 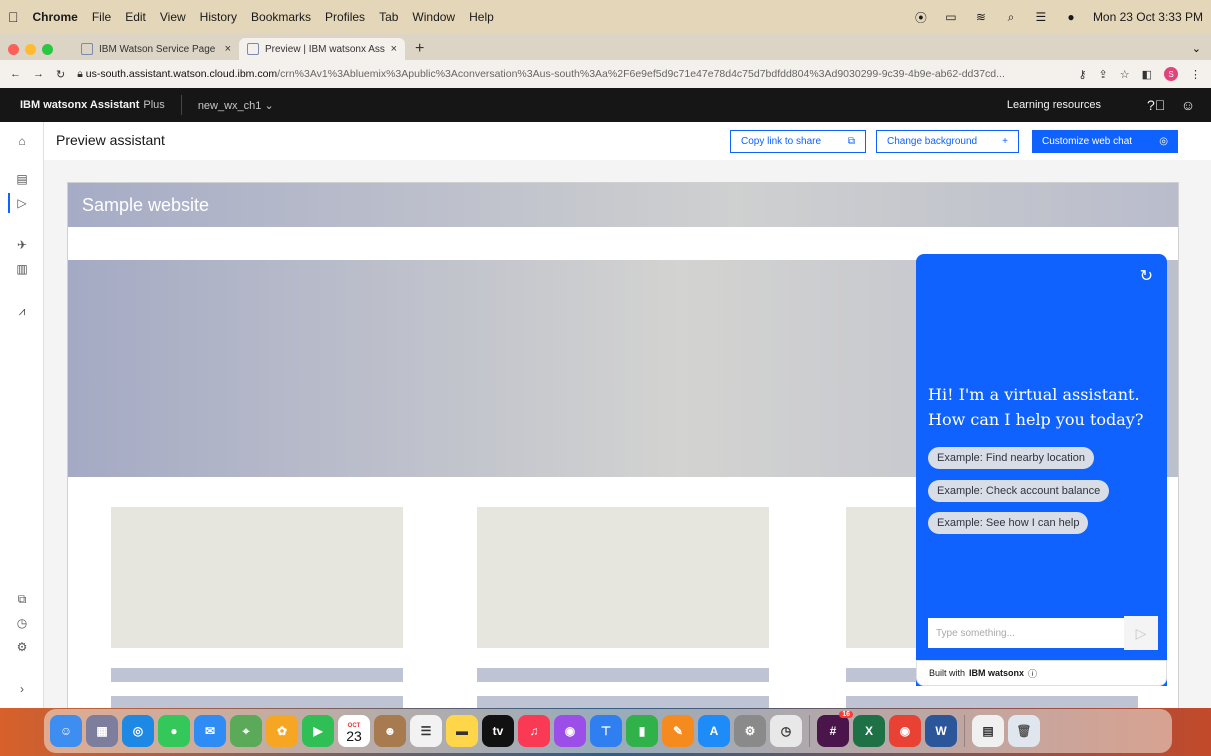 I want to click on launchpad-icon: ▦, so click(x=102, y=731).